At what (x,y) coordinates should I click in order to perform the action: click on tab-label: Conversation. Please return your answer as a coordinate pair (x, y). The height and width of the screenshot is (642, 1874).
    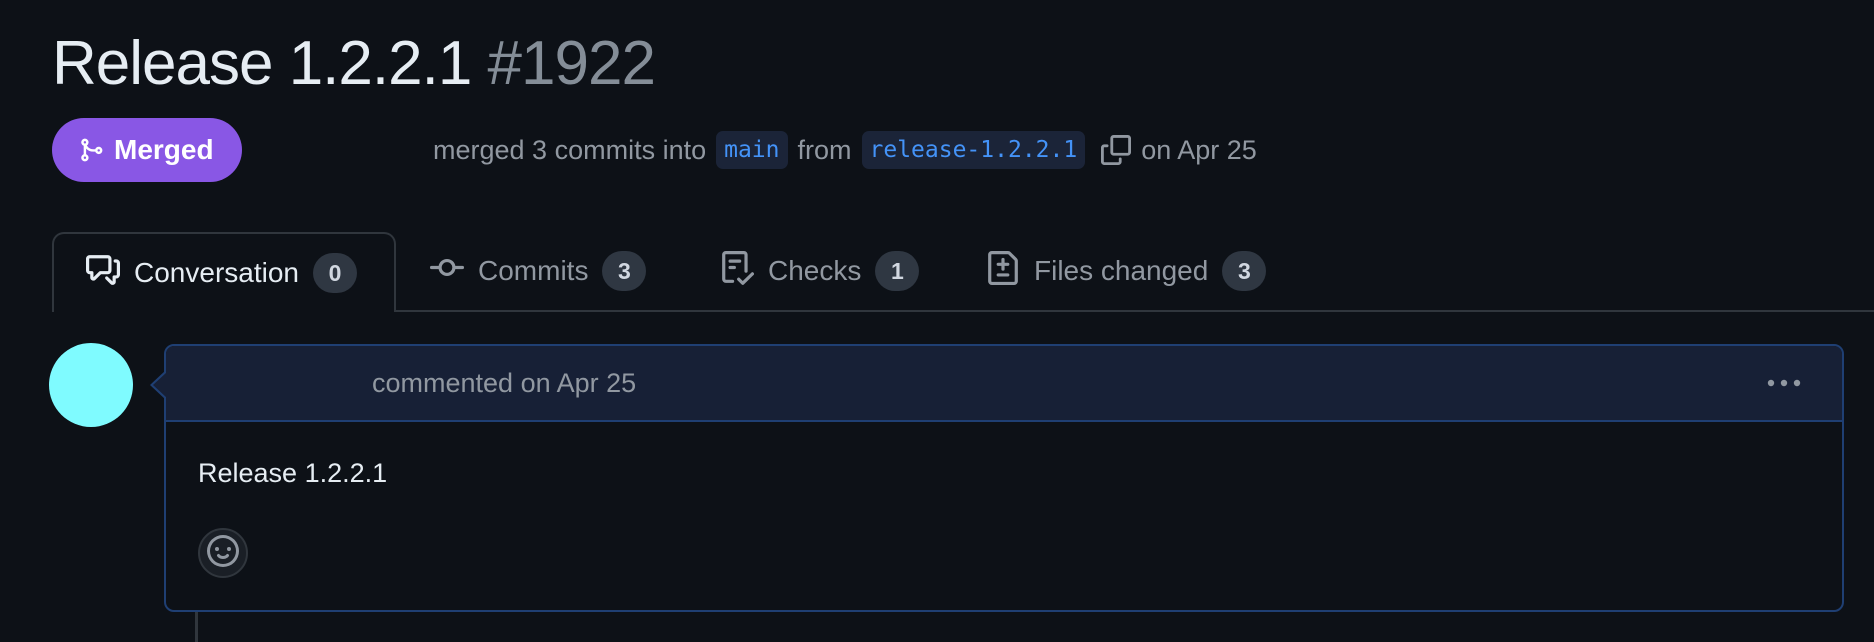
    Looking at the image, I should click on (216, 272).